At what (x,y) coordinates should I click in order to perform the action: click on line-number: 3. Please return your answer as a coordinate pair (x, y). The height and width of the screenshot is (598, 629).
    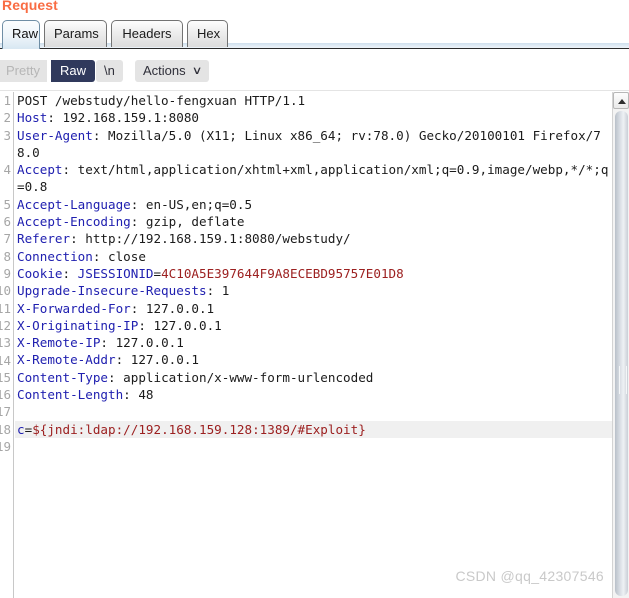
    Looking at the image, I should click on (7, 135).